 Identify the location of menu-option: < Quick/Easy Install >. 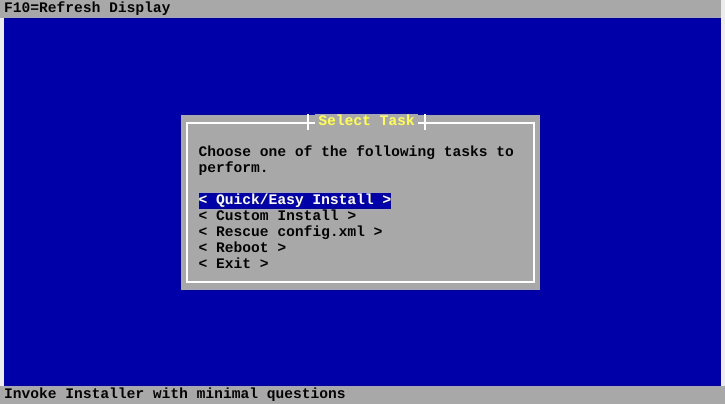
(295, 201).